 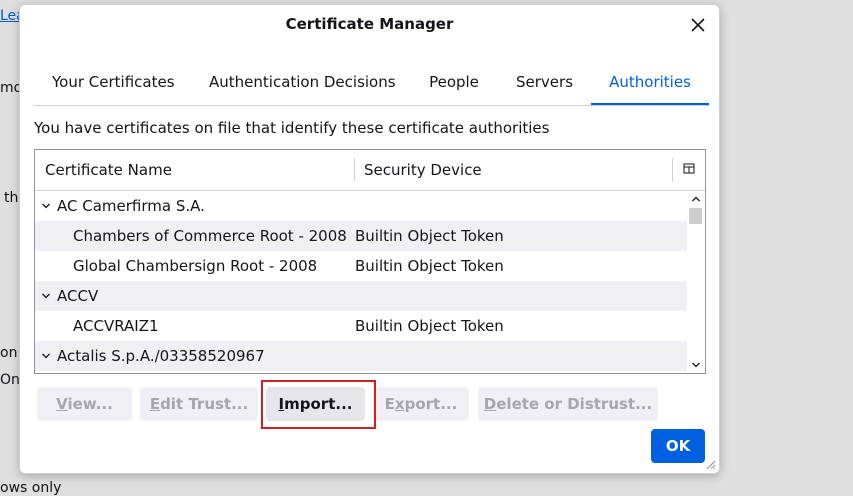 I want to click on tab-authorities: Authorities, so click(x=650, y=85).